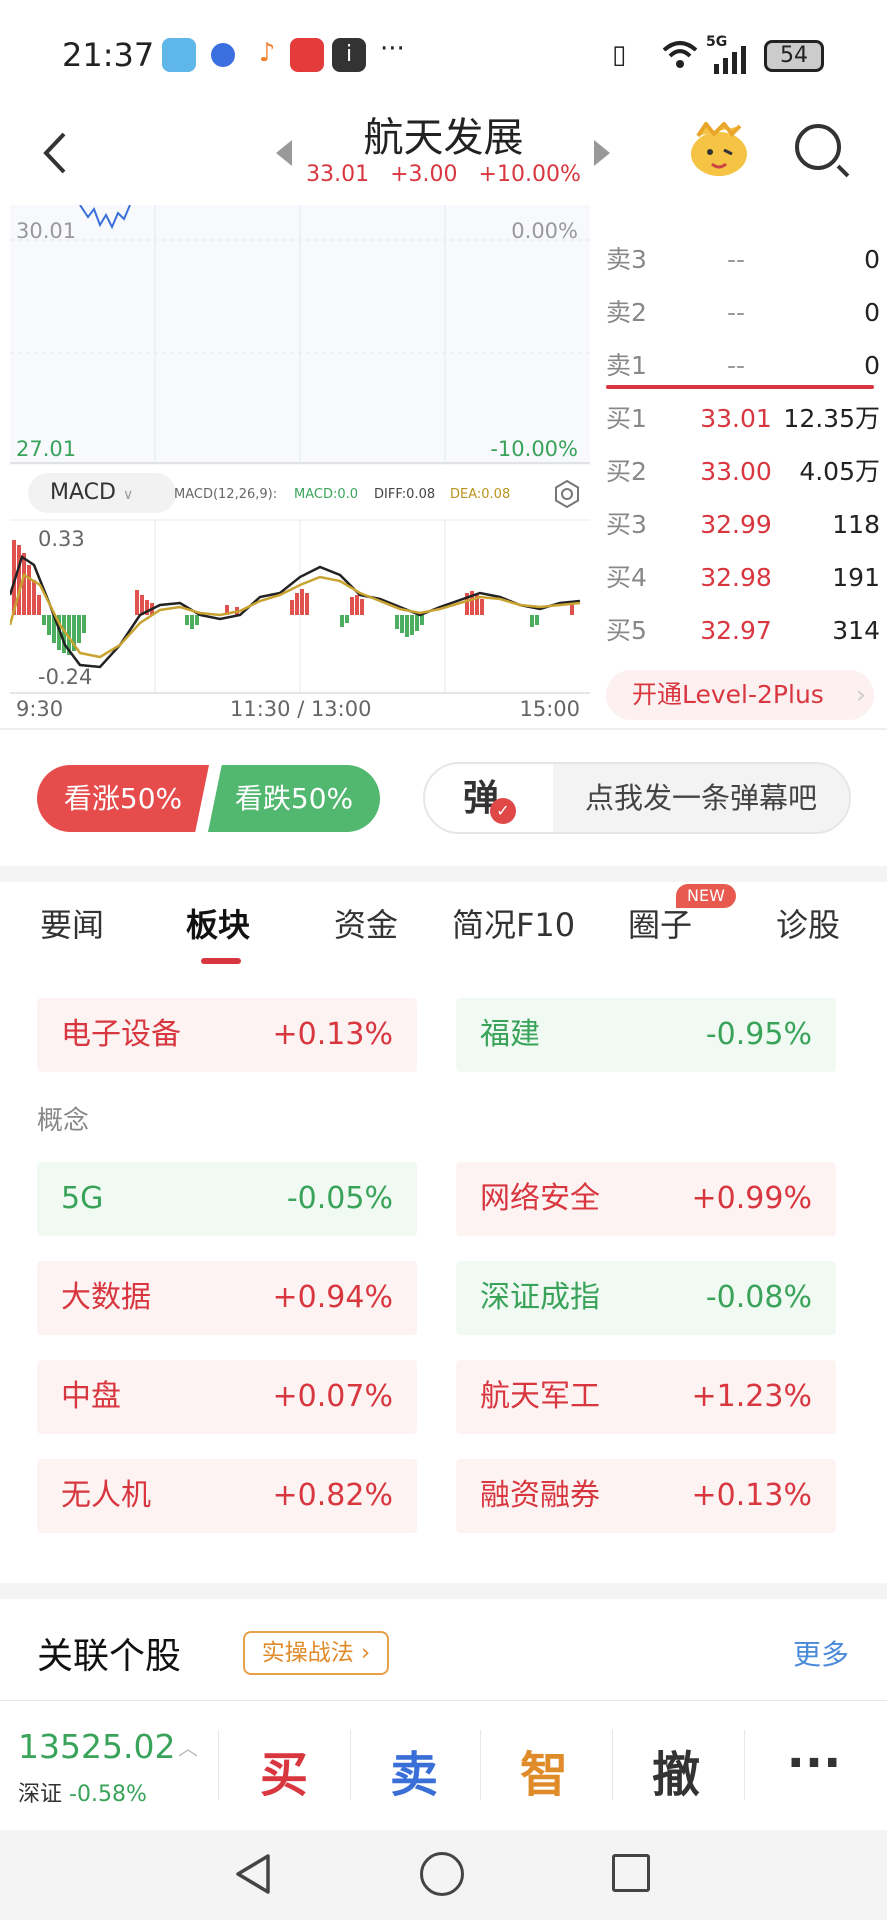 This screenshot has height=1920, width=887. What do you see at coordinates (544, 1770) in the screenshot?
I see `smart-button: 智` at bounding box center [544, 1770].